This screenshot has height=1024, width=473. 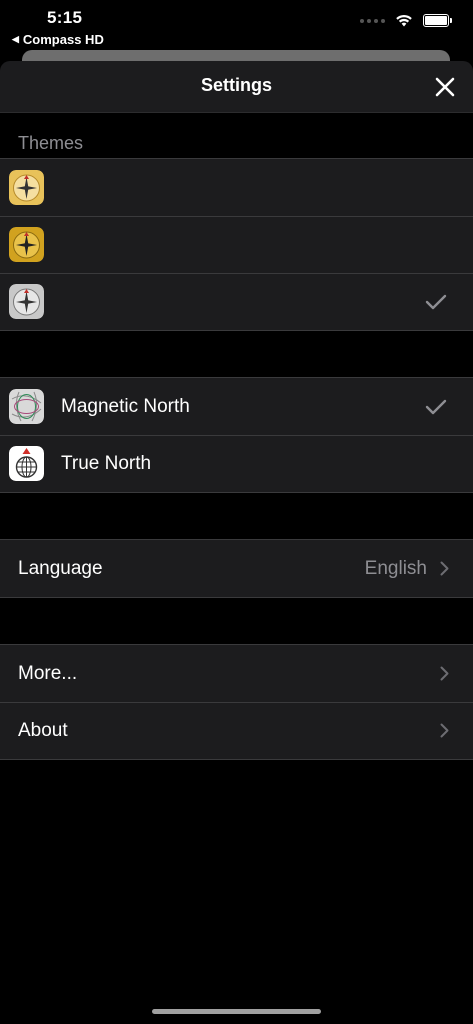 What do you see at coordinates (26, 301) in the screenshot?
I see `compass-silver-icon` at bounding box center [26, 301].